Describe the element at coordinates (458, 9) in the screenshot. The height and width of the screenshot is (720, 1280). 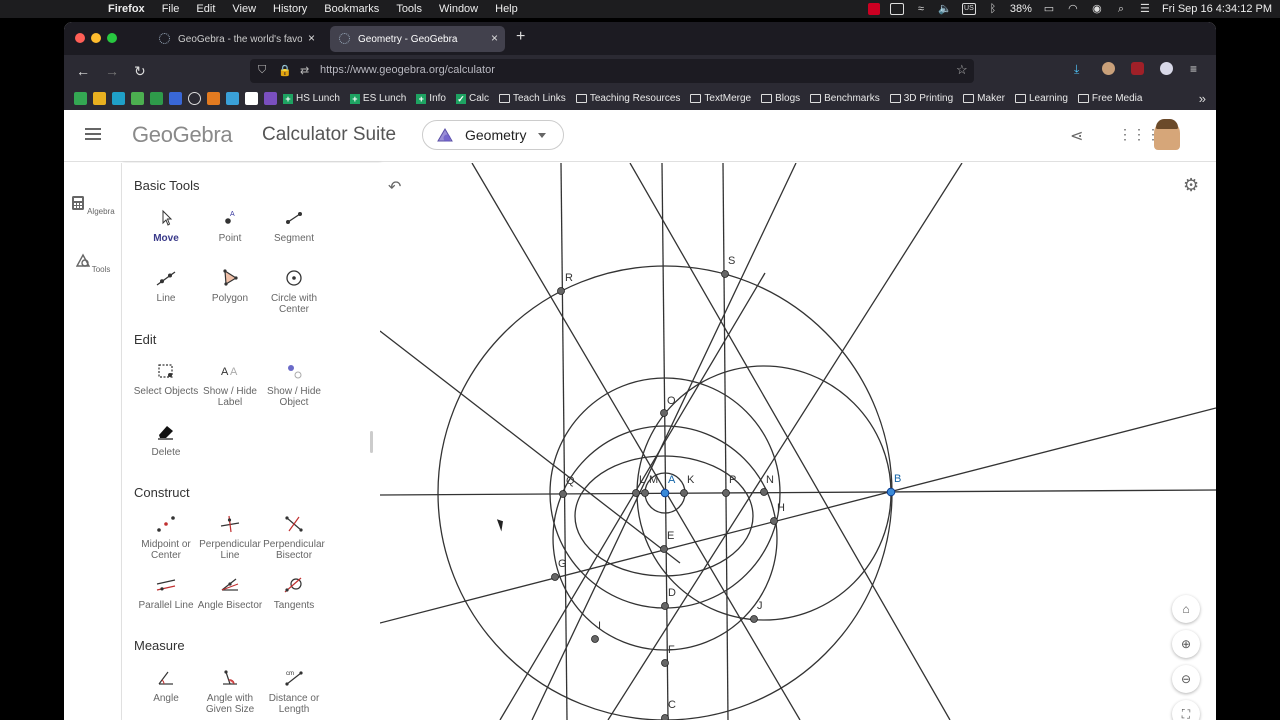
I see `menu-window: Window` at that location.